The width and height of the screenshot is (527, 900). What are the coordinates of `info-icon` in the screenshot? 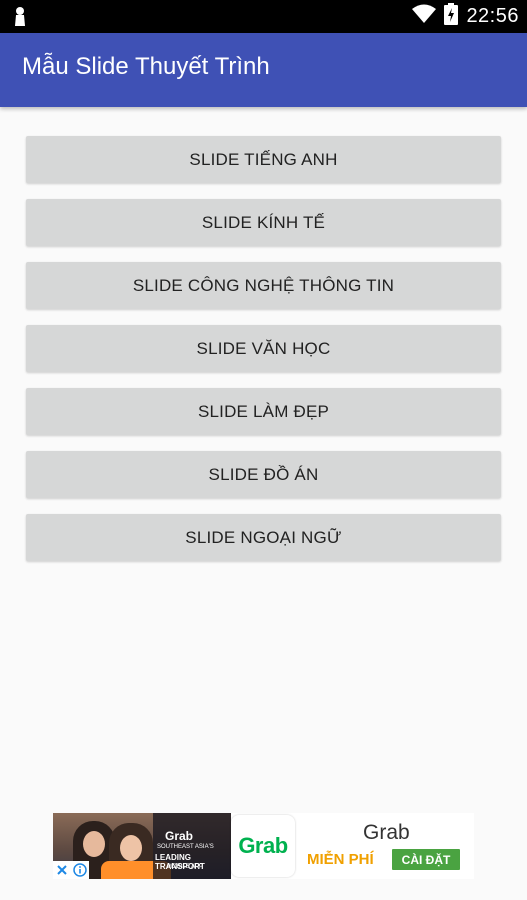 It's located at (80, 870).